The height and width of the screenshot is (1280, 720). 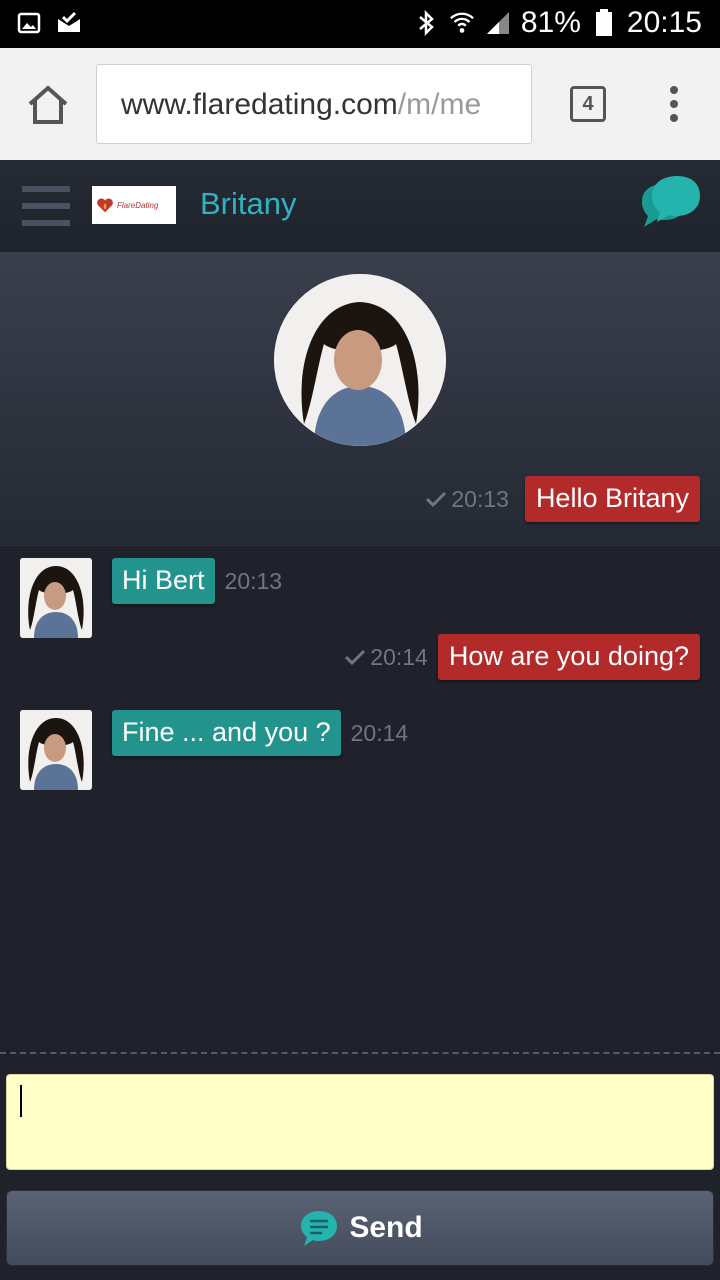 What do you see at coordinates (138, 205) in the screenshot?
I see `logo-text: FlareDating` at bounding box center [138, 205].